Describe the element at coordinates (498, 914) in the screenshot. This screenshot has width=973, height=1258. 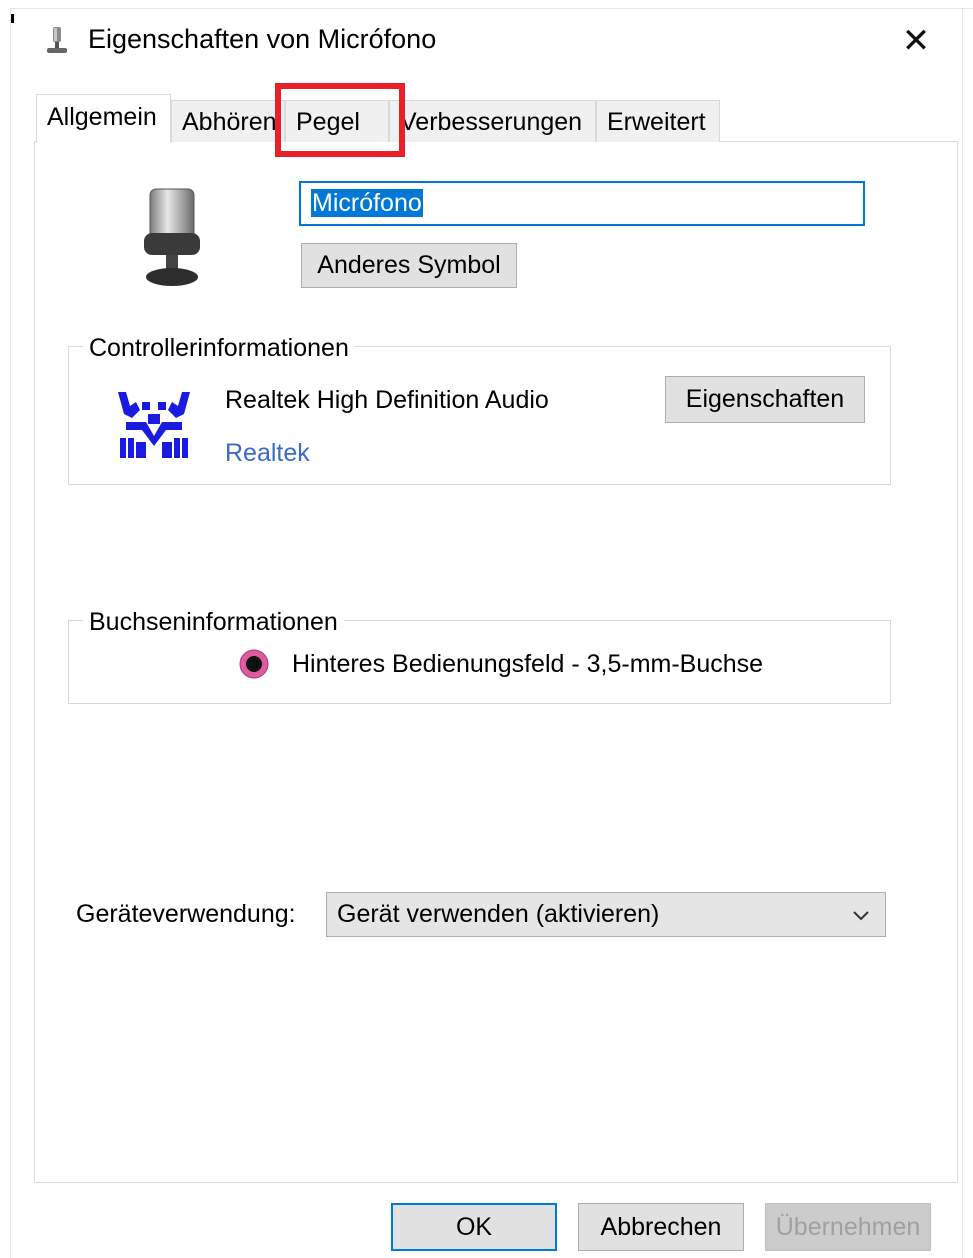
I see `device-usage-selected: Gerät verwenden (aktivieren)` at that location.